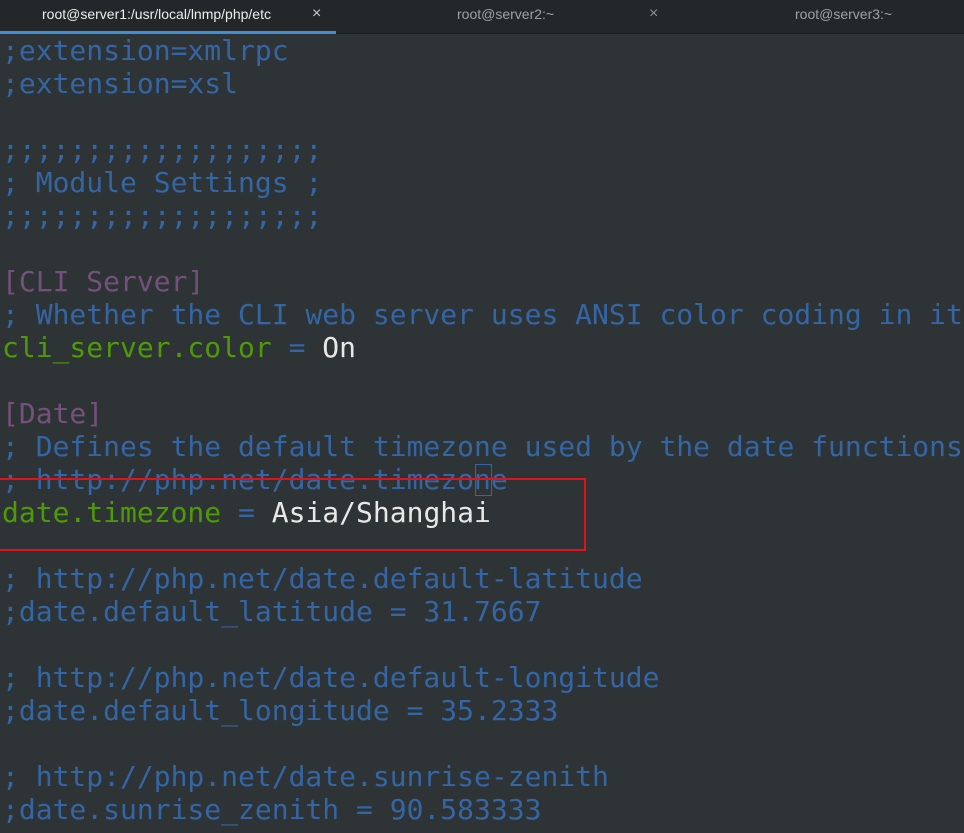 The width and height of the screenshot is (964, 833). I want to click on config-section-line: [Date], so click(53, 413).